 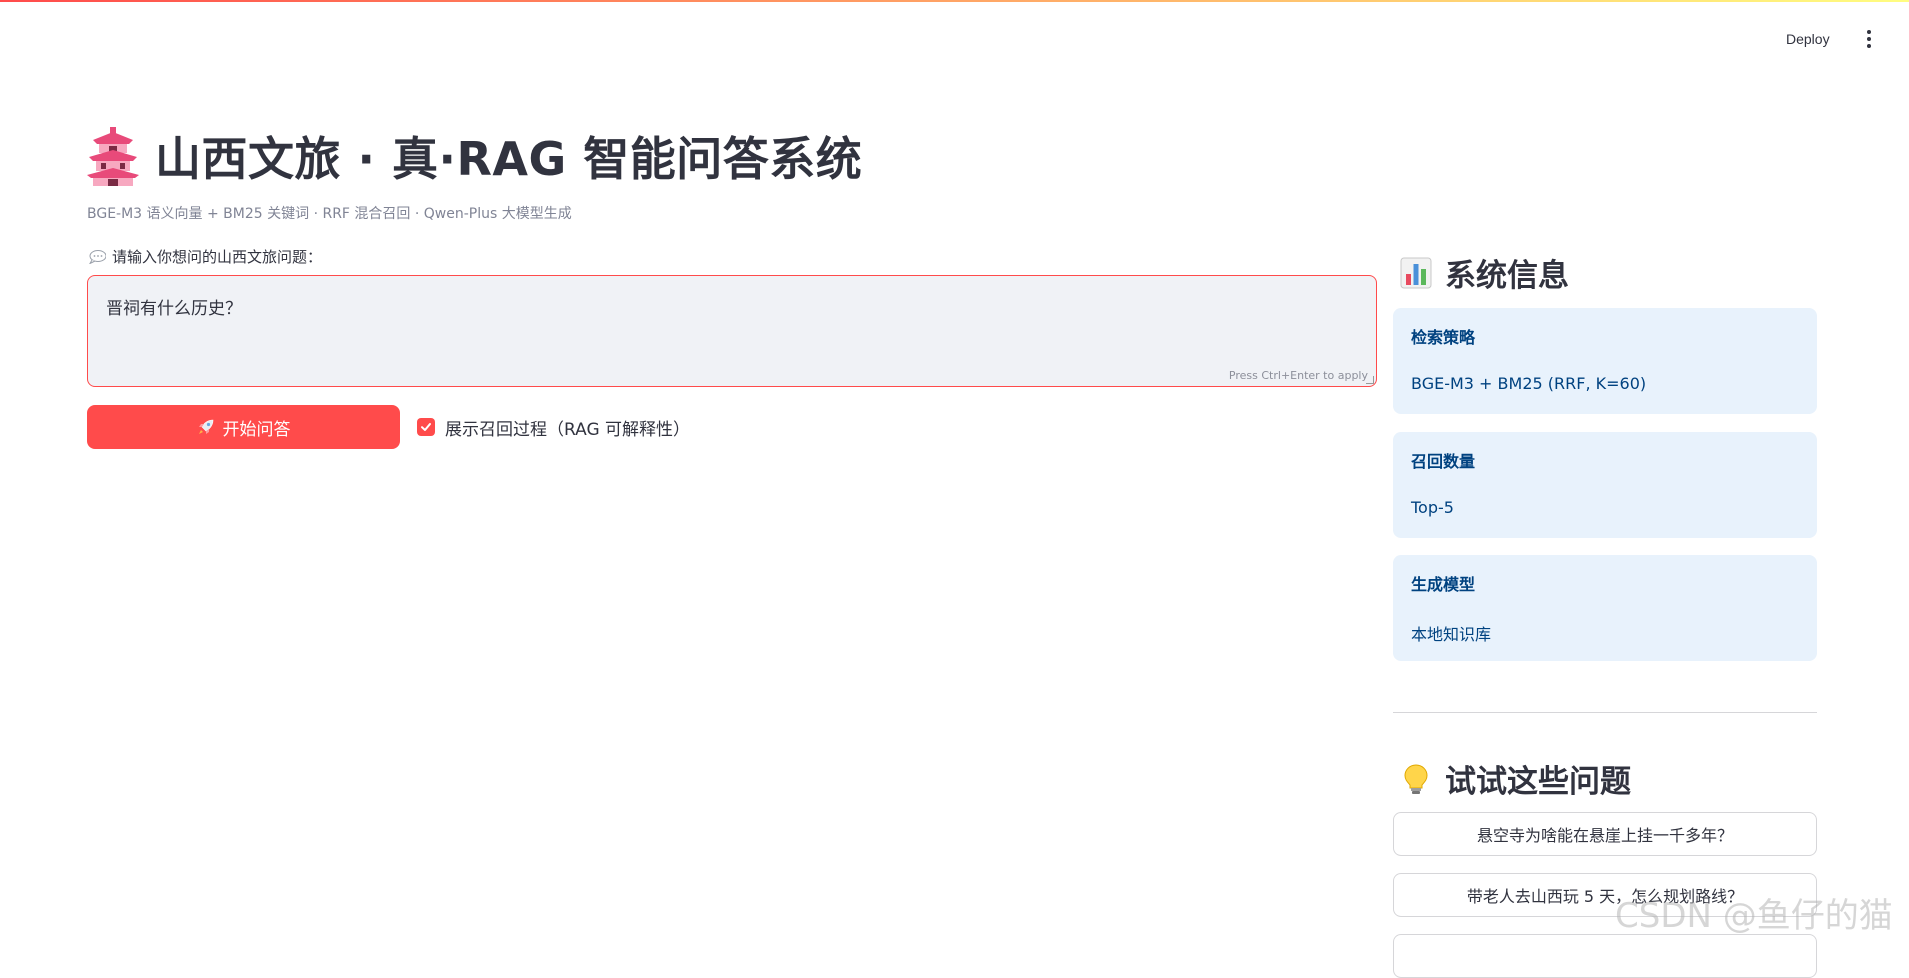 I want to click on show-recall-checkbox, so click(x=426, y=427).